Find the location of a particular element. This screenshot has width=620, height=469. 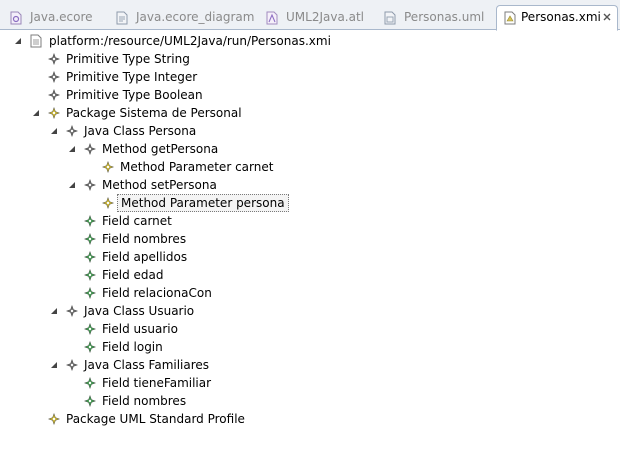

atl-file-icon is located at coordinates (272, 18).